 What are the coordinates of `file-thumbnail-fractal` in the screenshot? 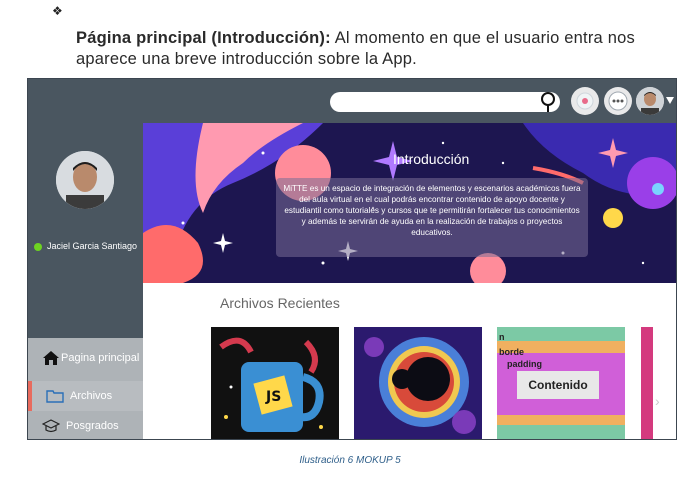 It's located at (418, 383).